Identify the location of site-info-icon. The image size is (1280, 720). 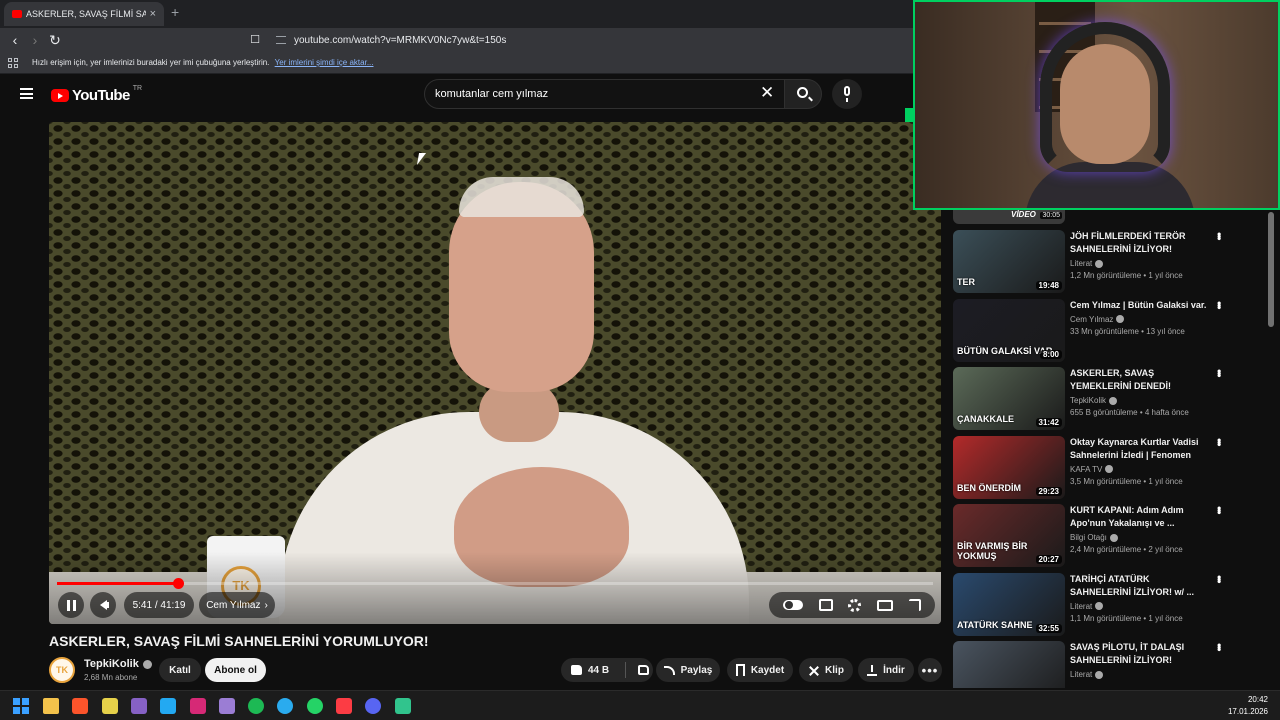
(281, 40).